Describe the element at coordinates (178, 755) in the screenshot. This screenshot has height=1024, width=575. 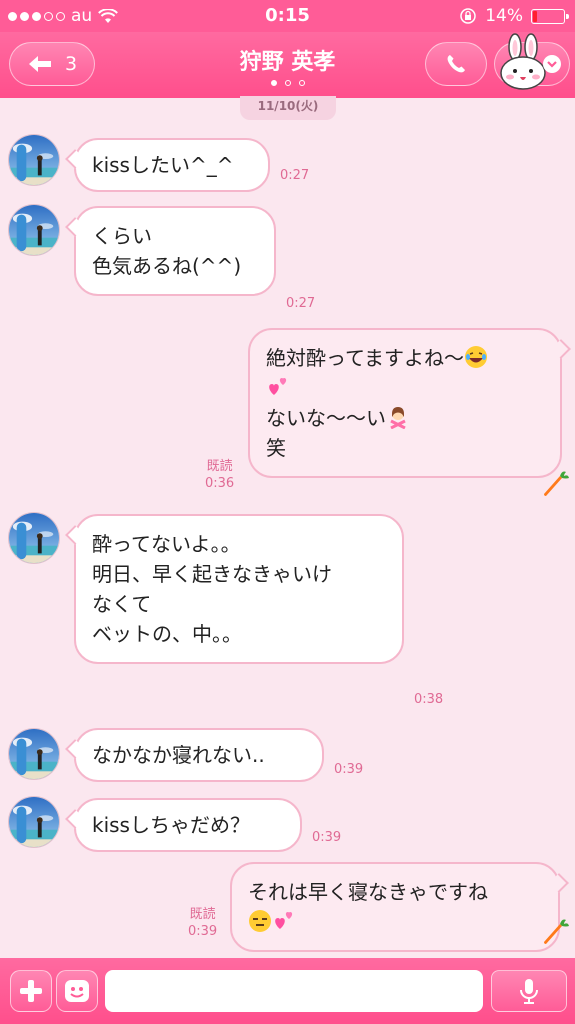
I see `message-text: なかなか寝れない..` at that location.